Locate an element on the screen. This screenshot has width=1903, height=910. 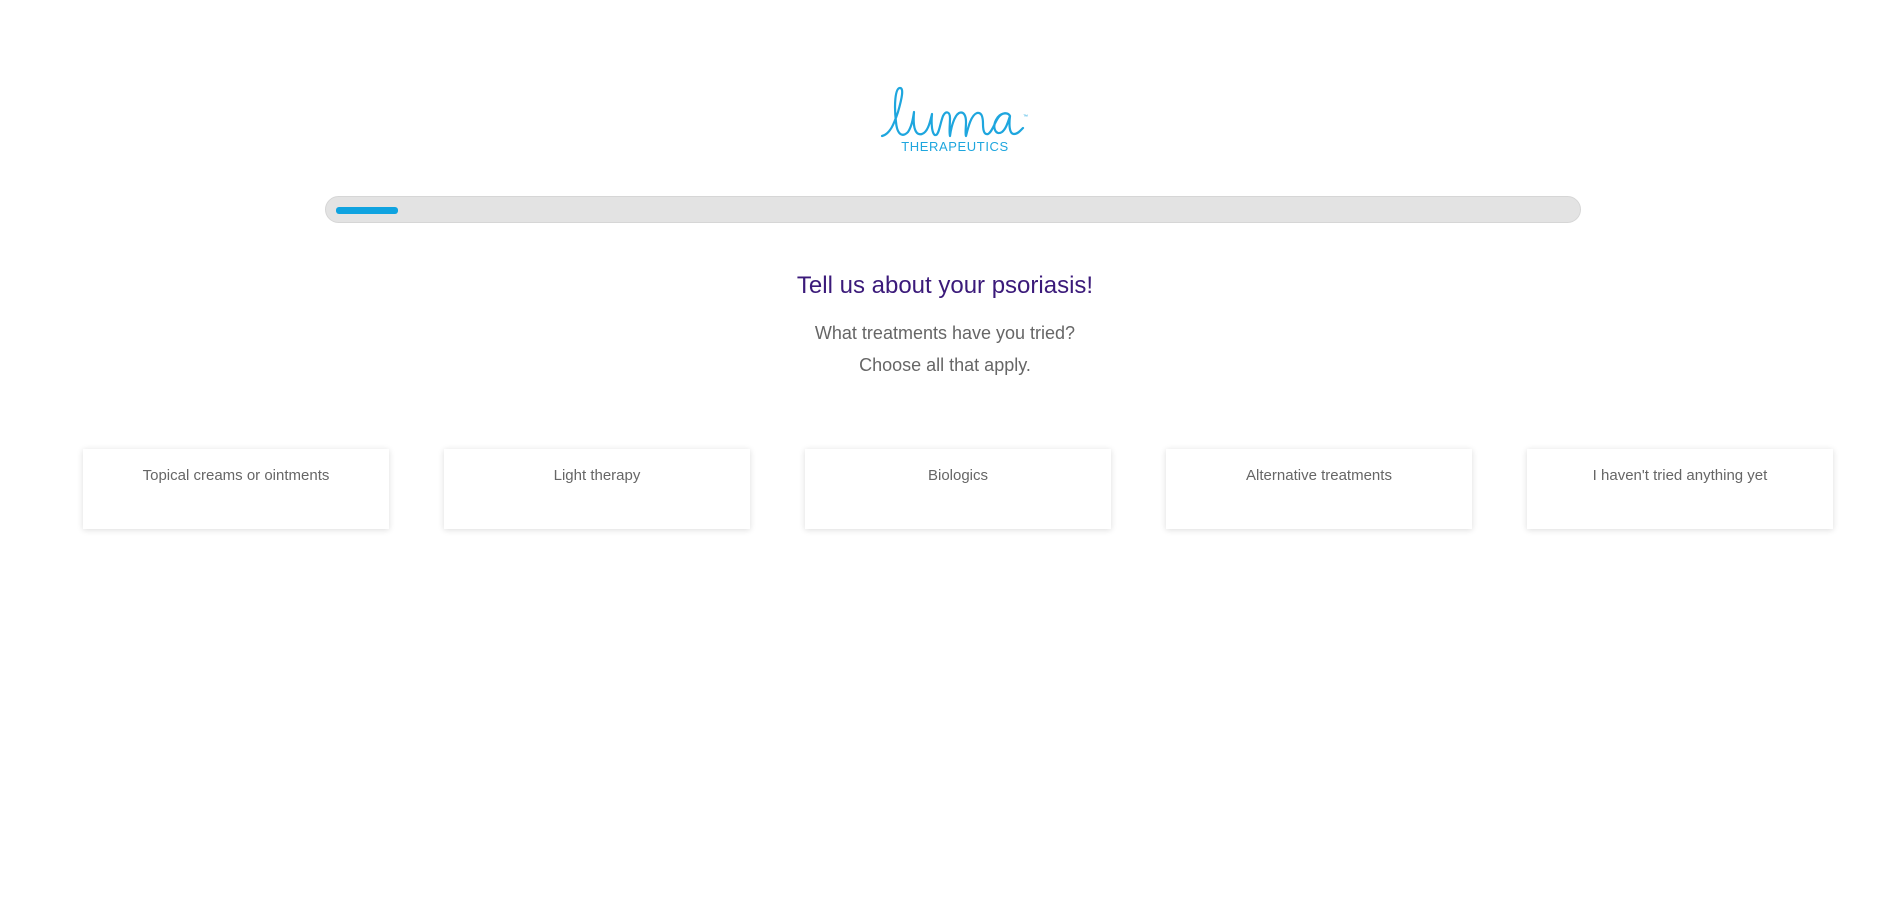
option-label: Topical creams or ointments is located at coordinates (236, 475).